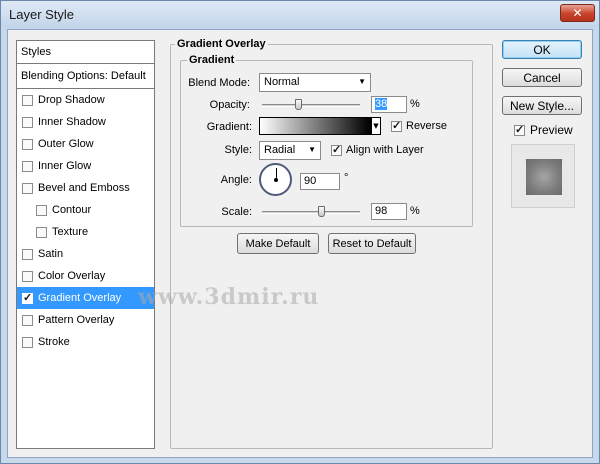 Image resolution: width=600 pixels, height=464 pixels. Describe the element at coordinates (381, 211) in the screenshot. I see `scale-value: 98` at that location.